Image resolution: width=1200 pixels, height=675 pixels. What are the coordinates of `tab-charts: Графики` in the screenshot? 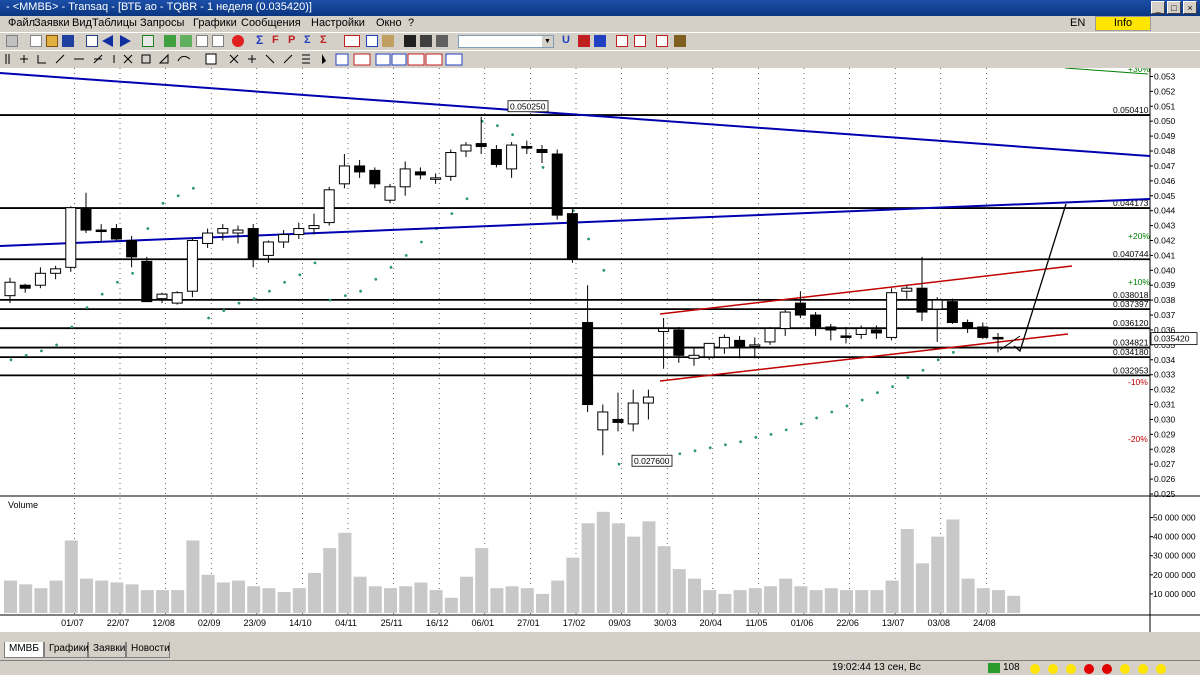 It's located at (66, 650).